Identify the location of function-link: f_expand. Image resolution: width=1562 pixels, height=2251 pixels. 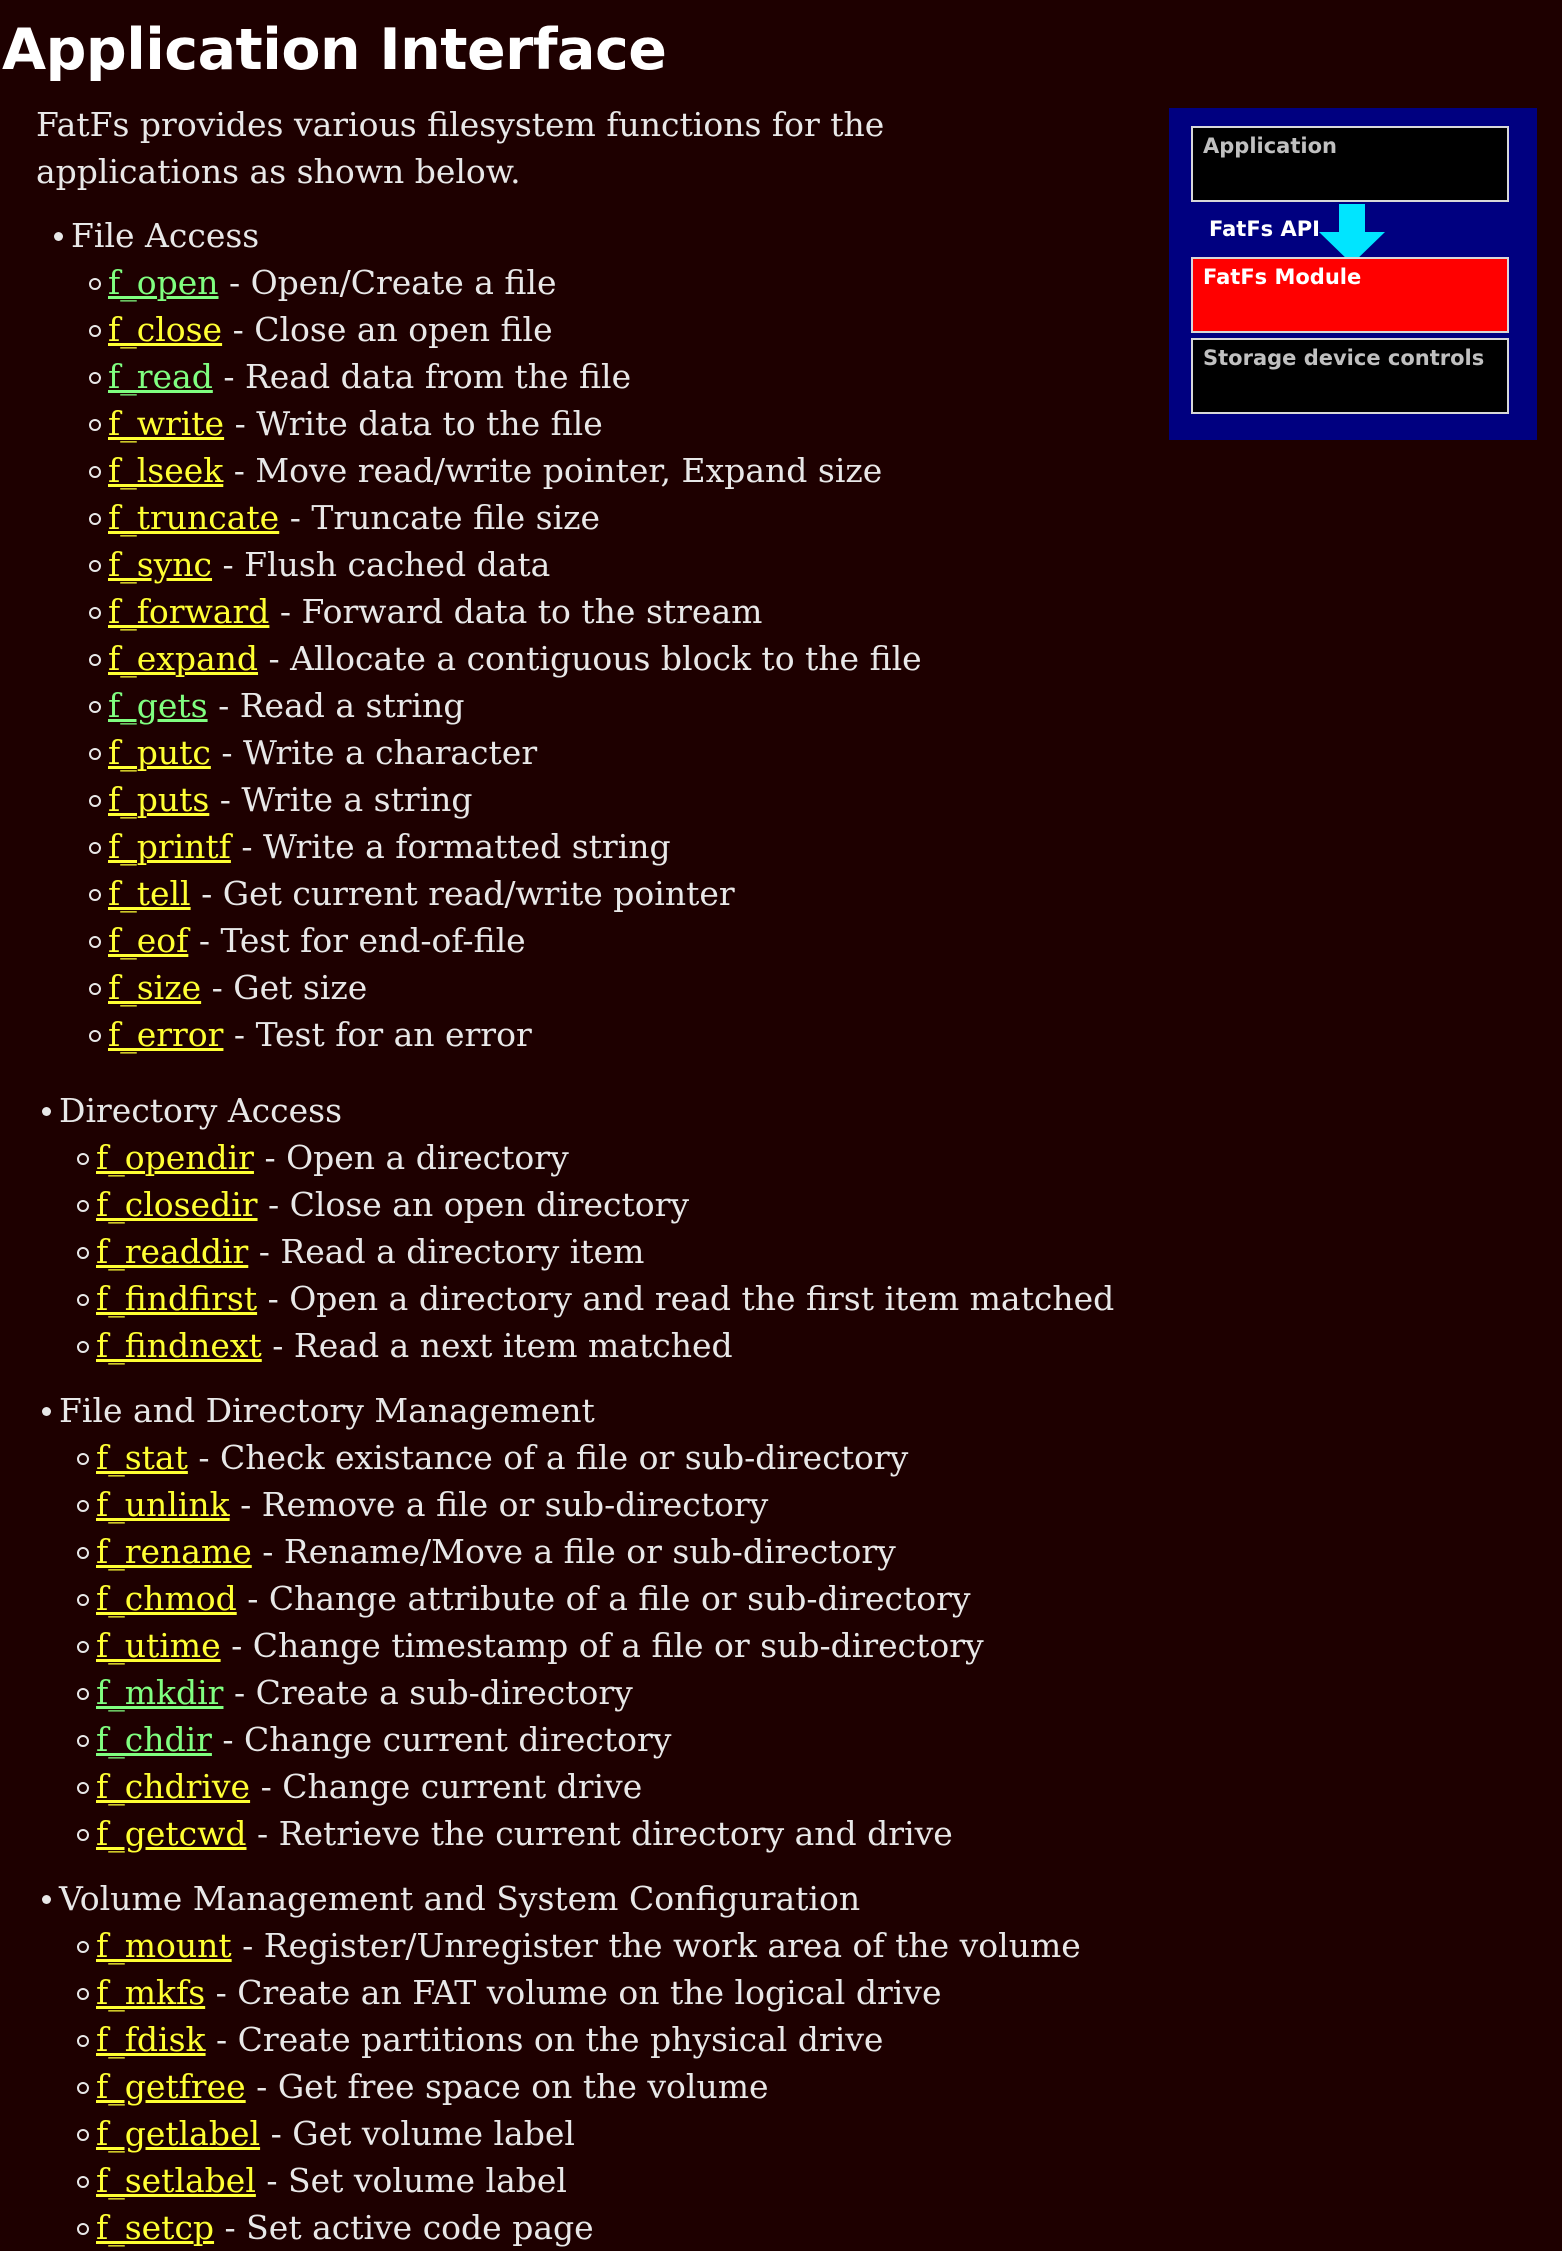
(183, 658).